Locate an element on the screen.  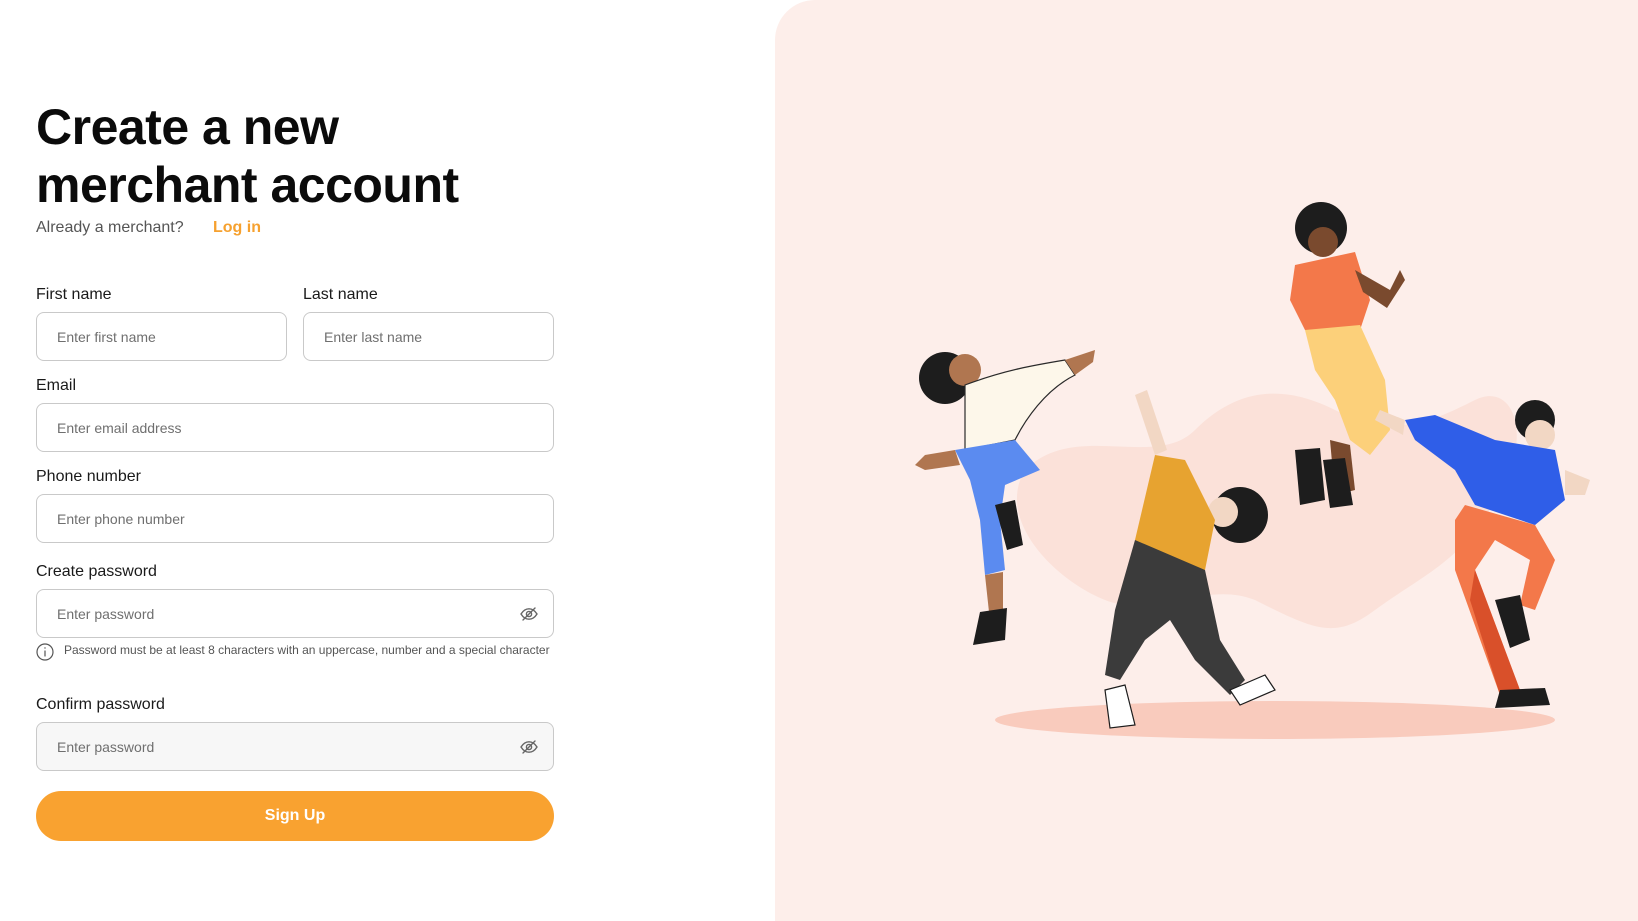
first-name-field is located at coordinates (161, 336).